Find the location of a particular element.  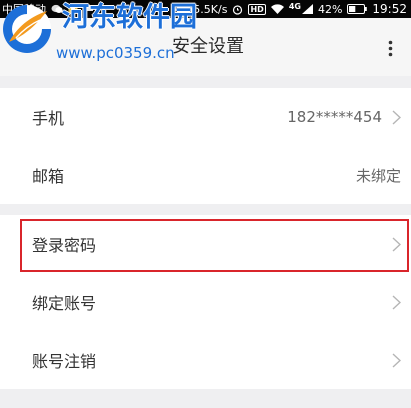

network-speed: 55.5K/s is located at coordinates (207, 9).